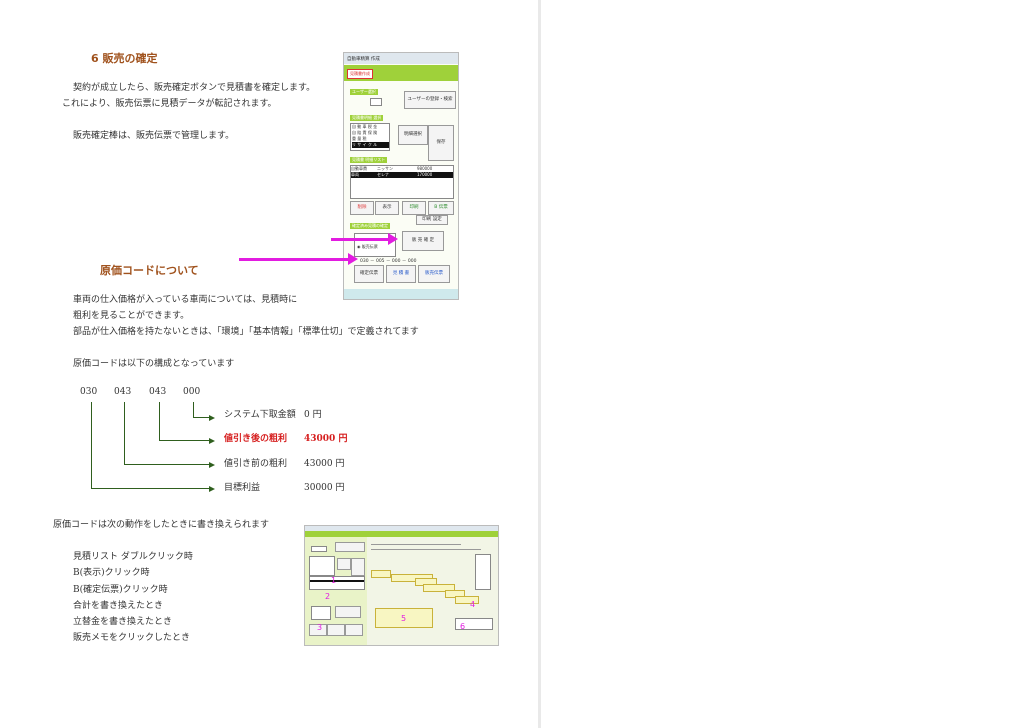  I want to click on list-item: 合計を書き換えたとき, so click(118, 606).